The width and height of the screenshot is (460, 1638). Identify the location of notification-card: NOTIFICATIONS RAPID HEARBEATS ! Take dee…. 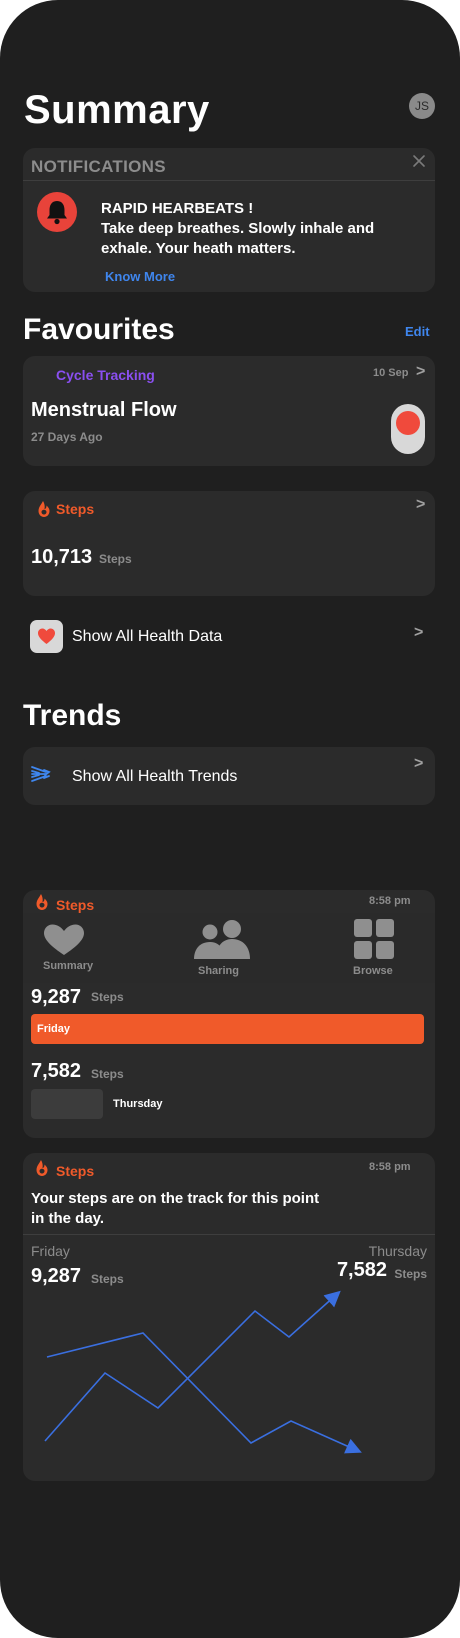
(229, 220).